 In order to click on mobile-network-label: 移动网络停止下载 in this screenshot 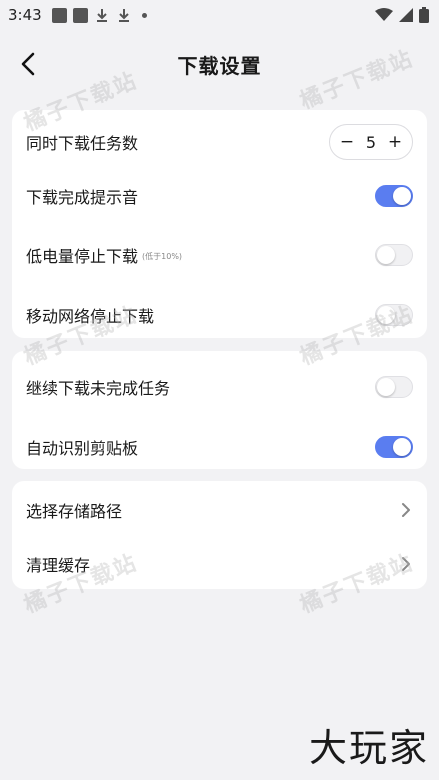, I will do `click(90, 316)`.